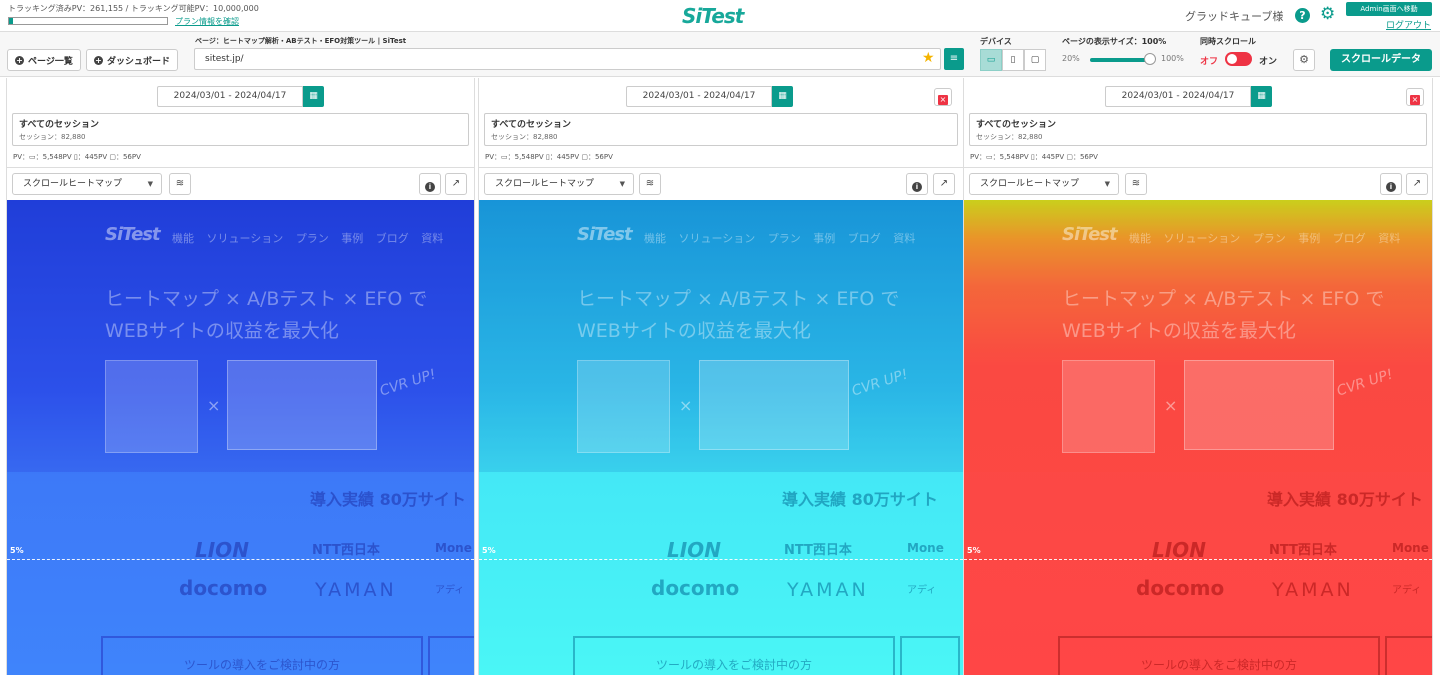 The width and height of the screenshot is (1440, 675). What do you see at coordinates (1150, 59) in the screenshot?
I see `page-size-slider-handle` at bounding box center [1150, 59].